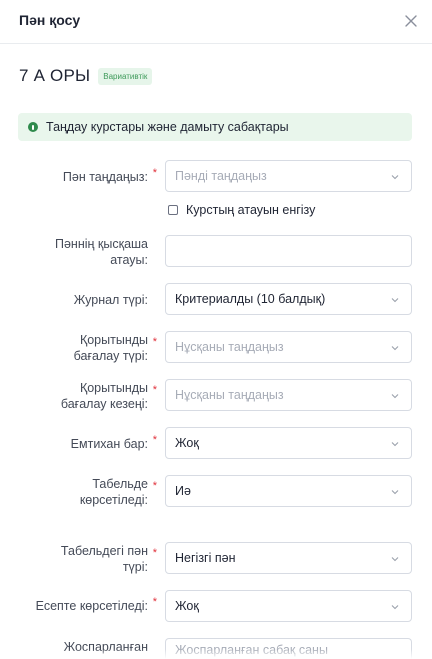 The height and width of the screenshot is (659, 432). I want to click on short-name-label: Пәннің қысқаша атауы:, so click(101, 252).